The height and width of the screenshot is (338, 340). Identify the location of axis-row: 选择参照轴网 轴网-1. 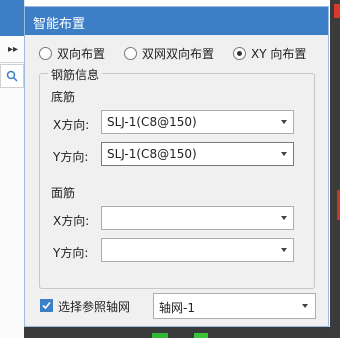
(179, 307).